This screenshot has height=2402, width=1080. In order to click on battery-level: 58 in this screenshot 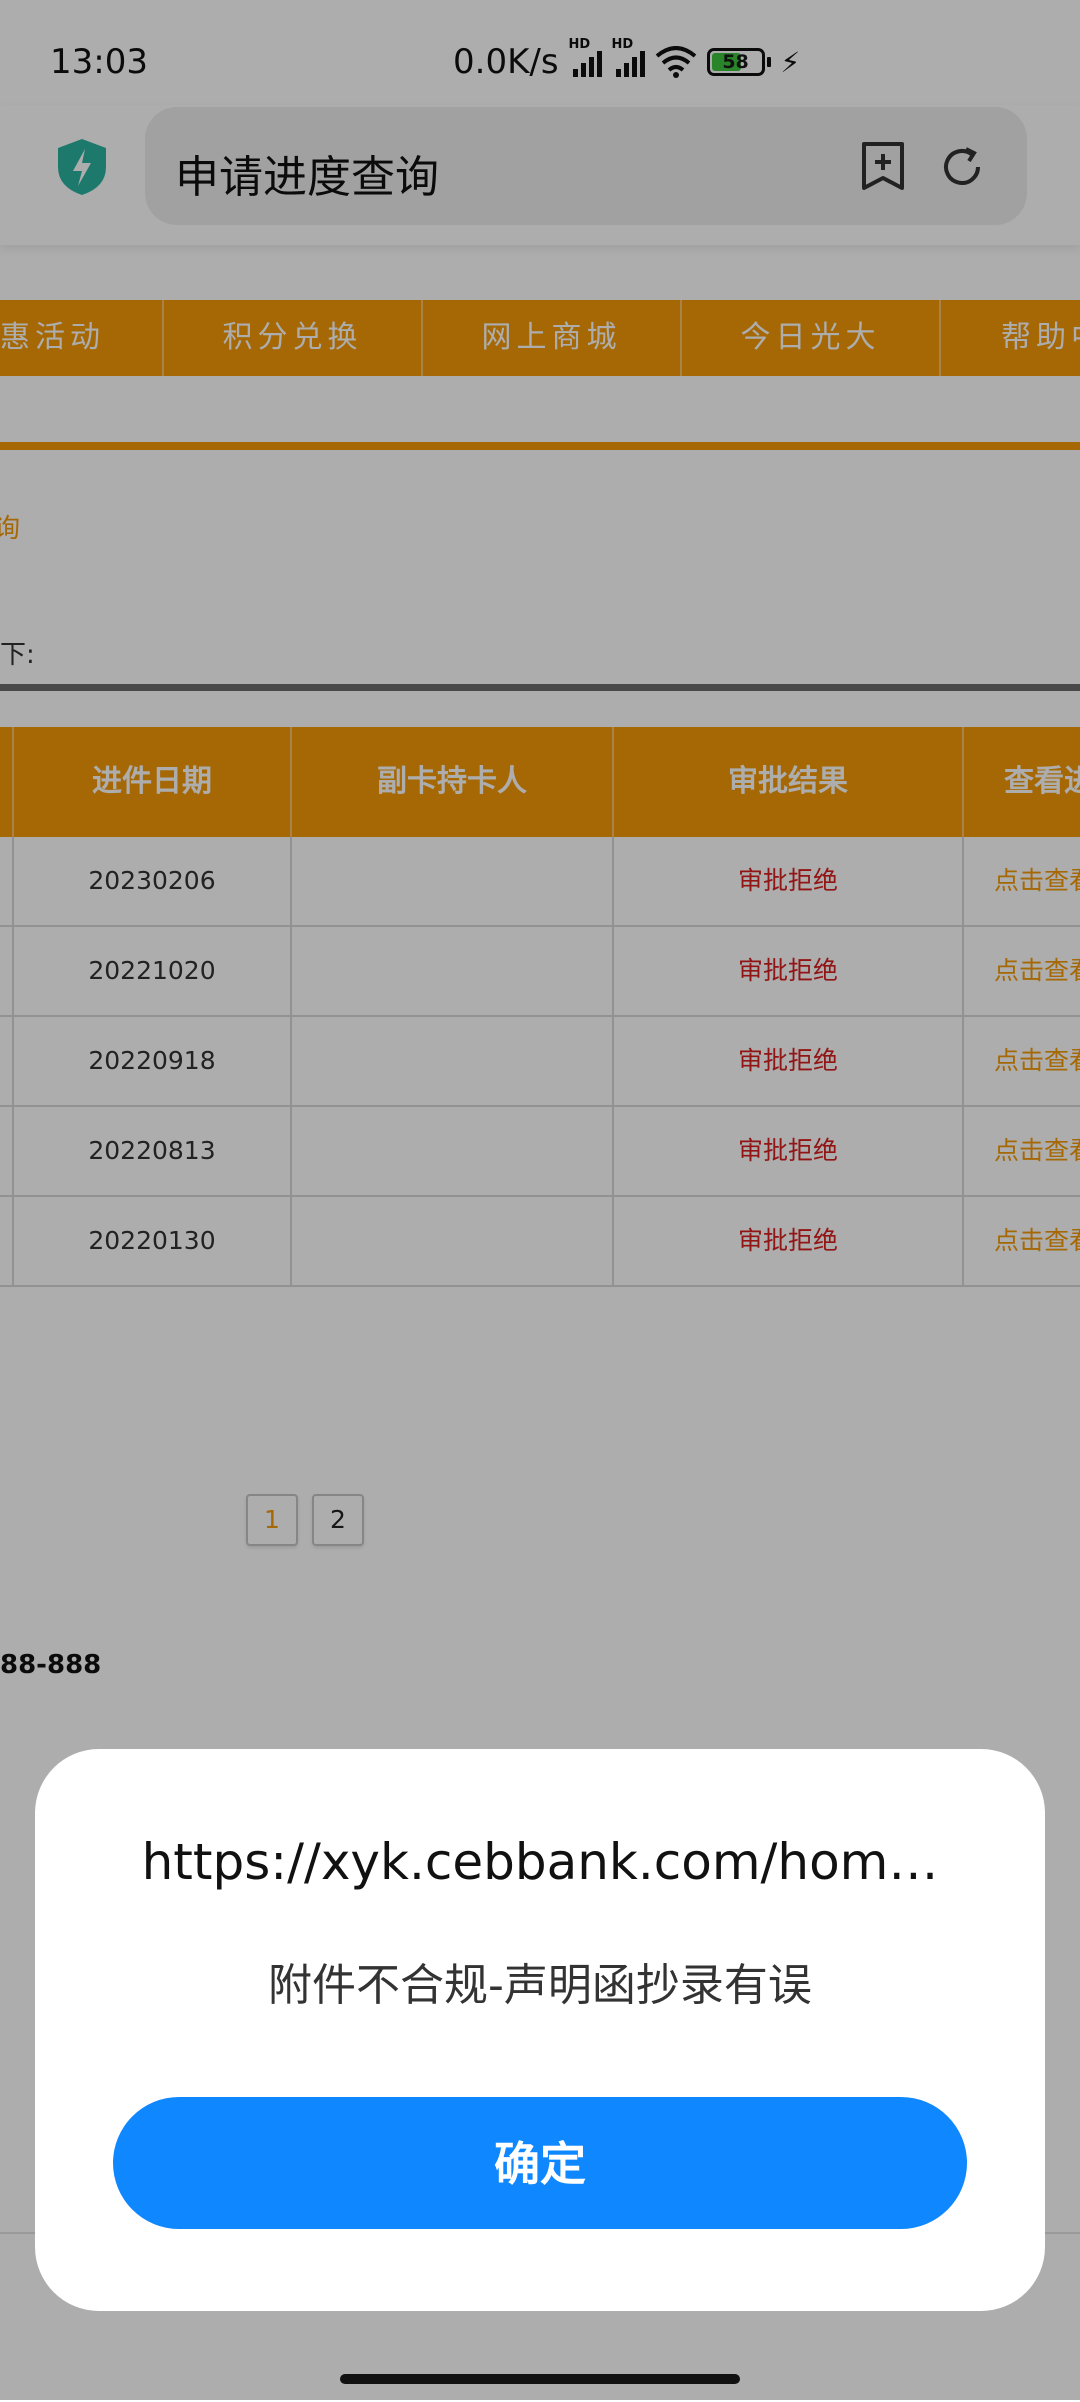, I will do `click(735, 62)`.